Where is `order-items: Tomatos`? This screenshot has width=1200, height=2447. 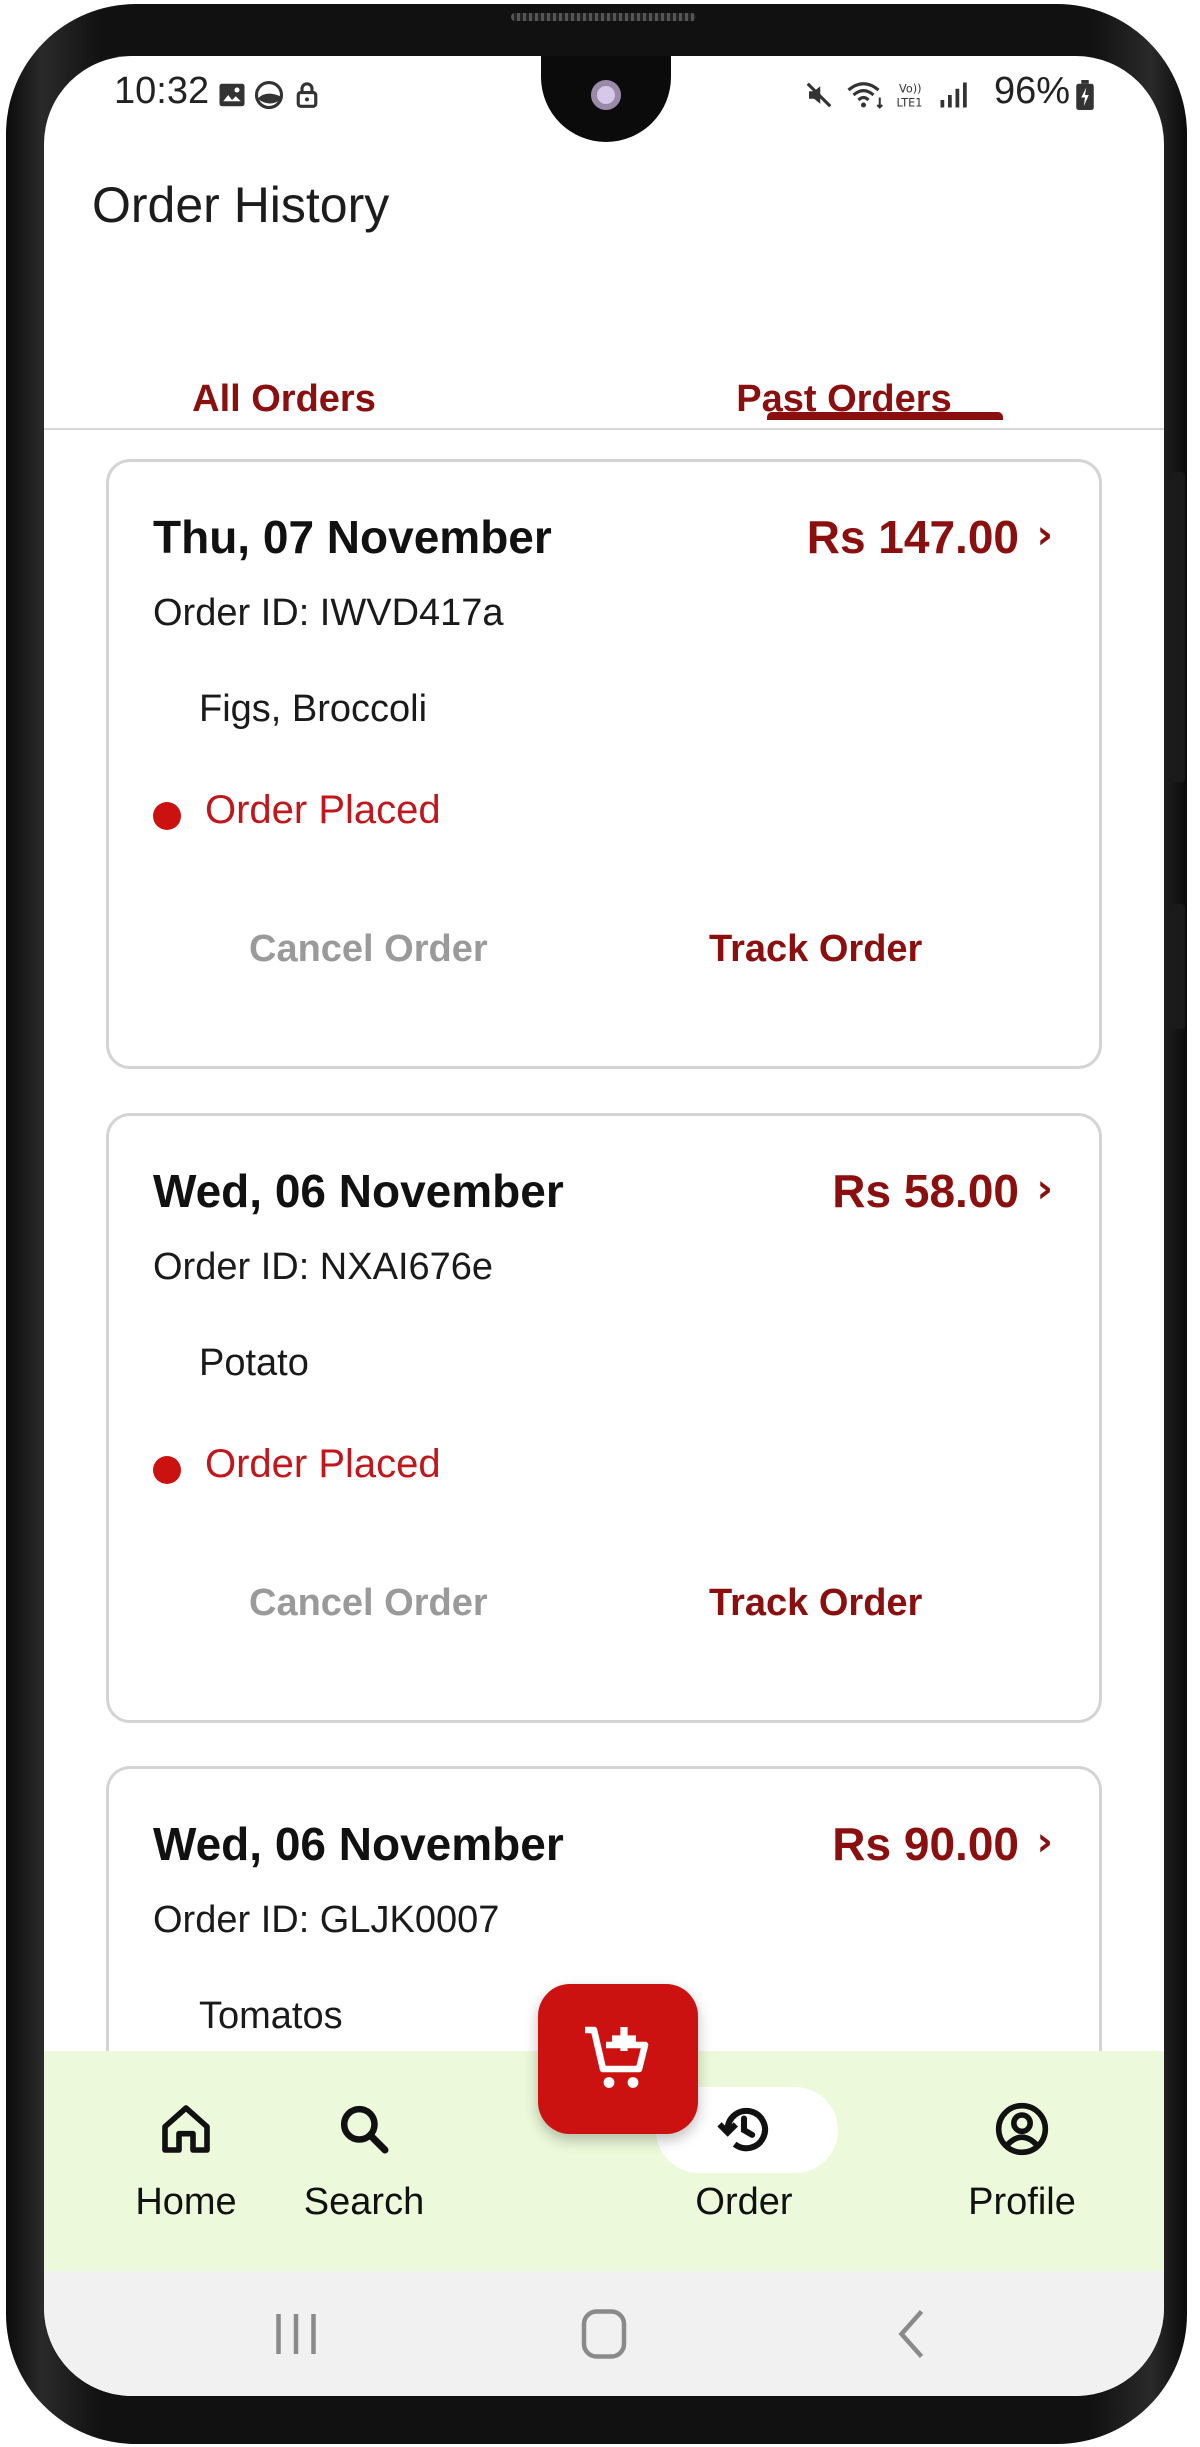
order-items: Tomatos is located at coordinates (271, 2016).